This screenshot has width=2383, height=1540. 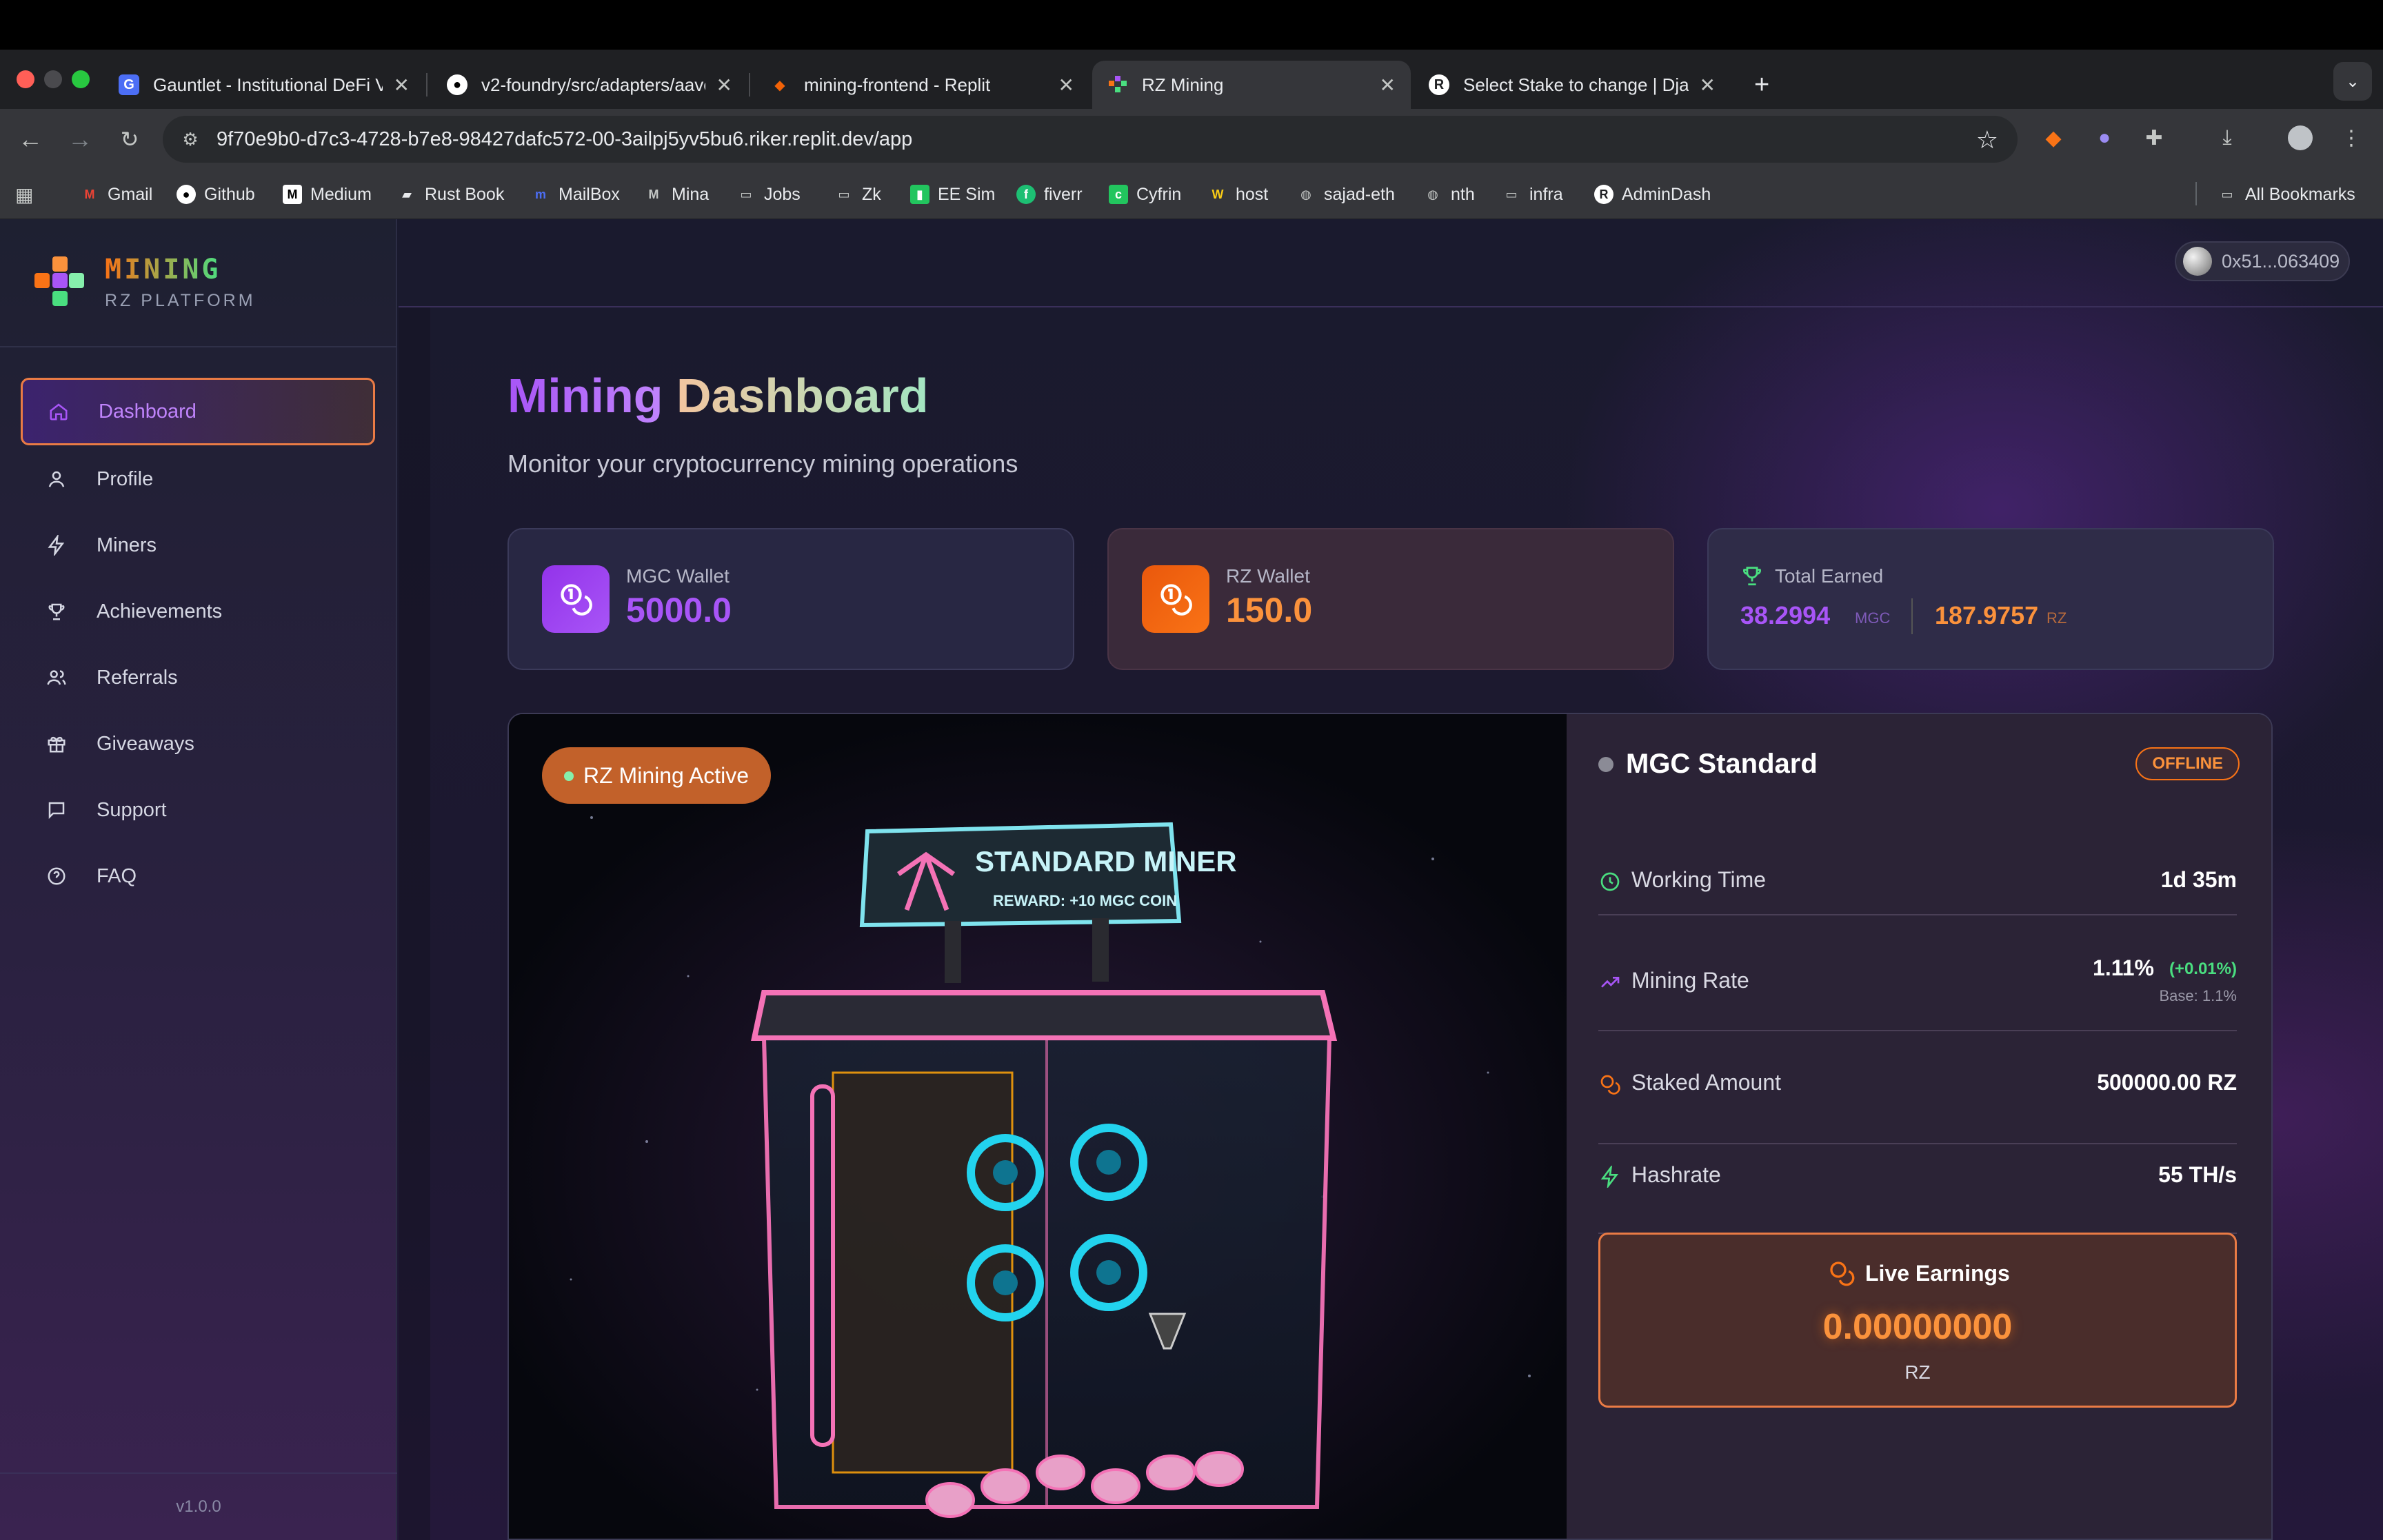 I want to click on bookmark-rust-book: ▰ Rust Book, so click(x=450, y=195).